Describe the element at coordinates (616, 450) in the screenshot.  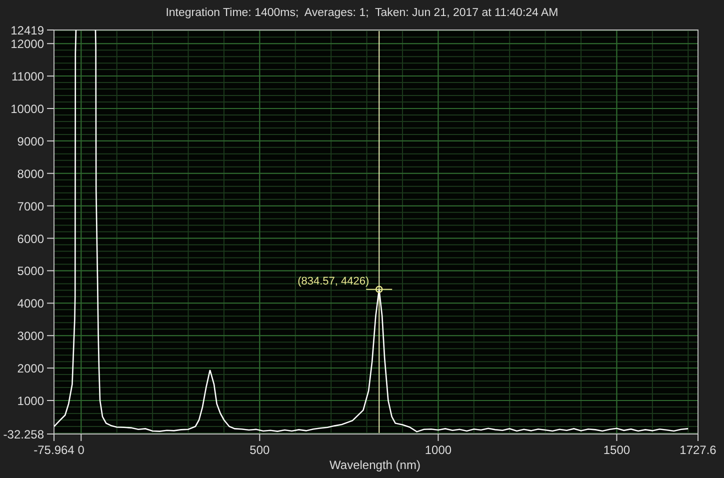
I see `x-tick-label: 1500` at that location.